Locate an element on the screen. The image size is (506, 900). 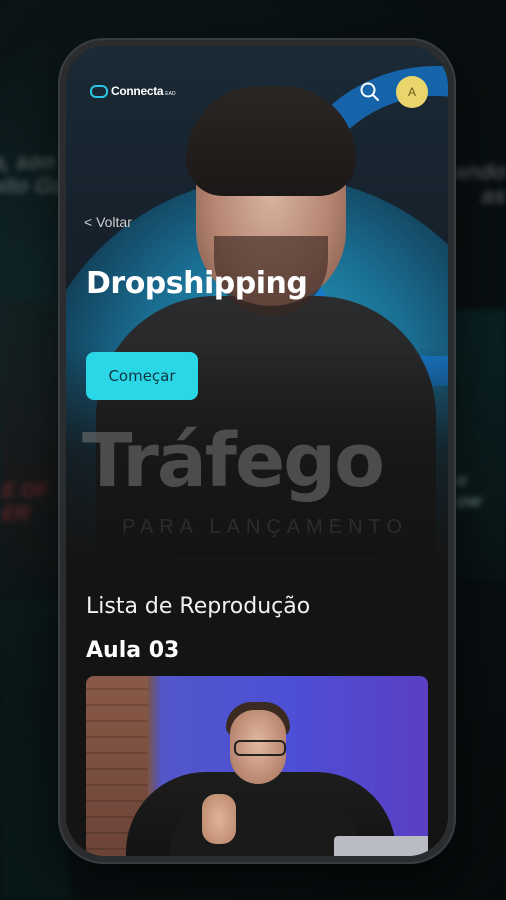
bg-overlay-left: E OF ER is located at coordinates (25, 502).